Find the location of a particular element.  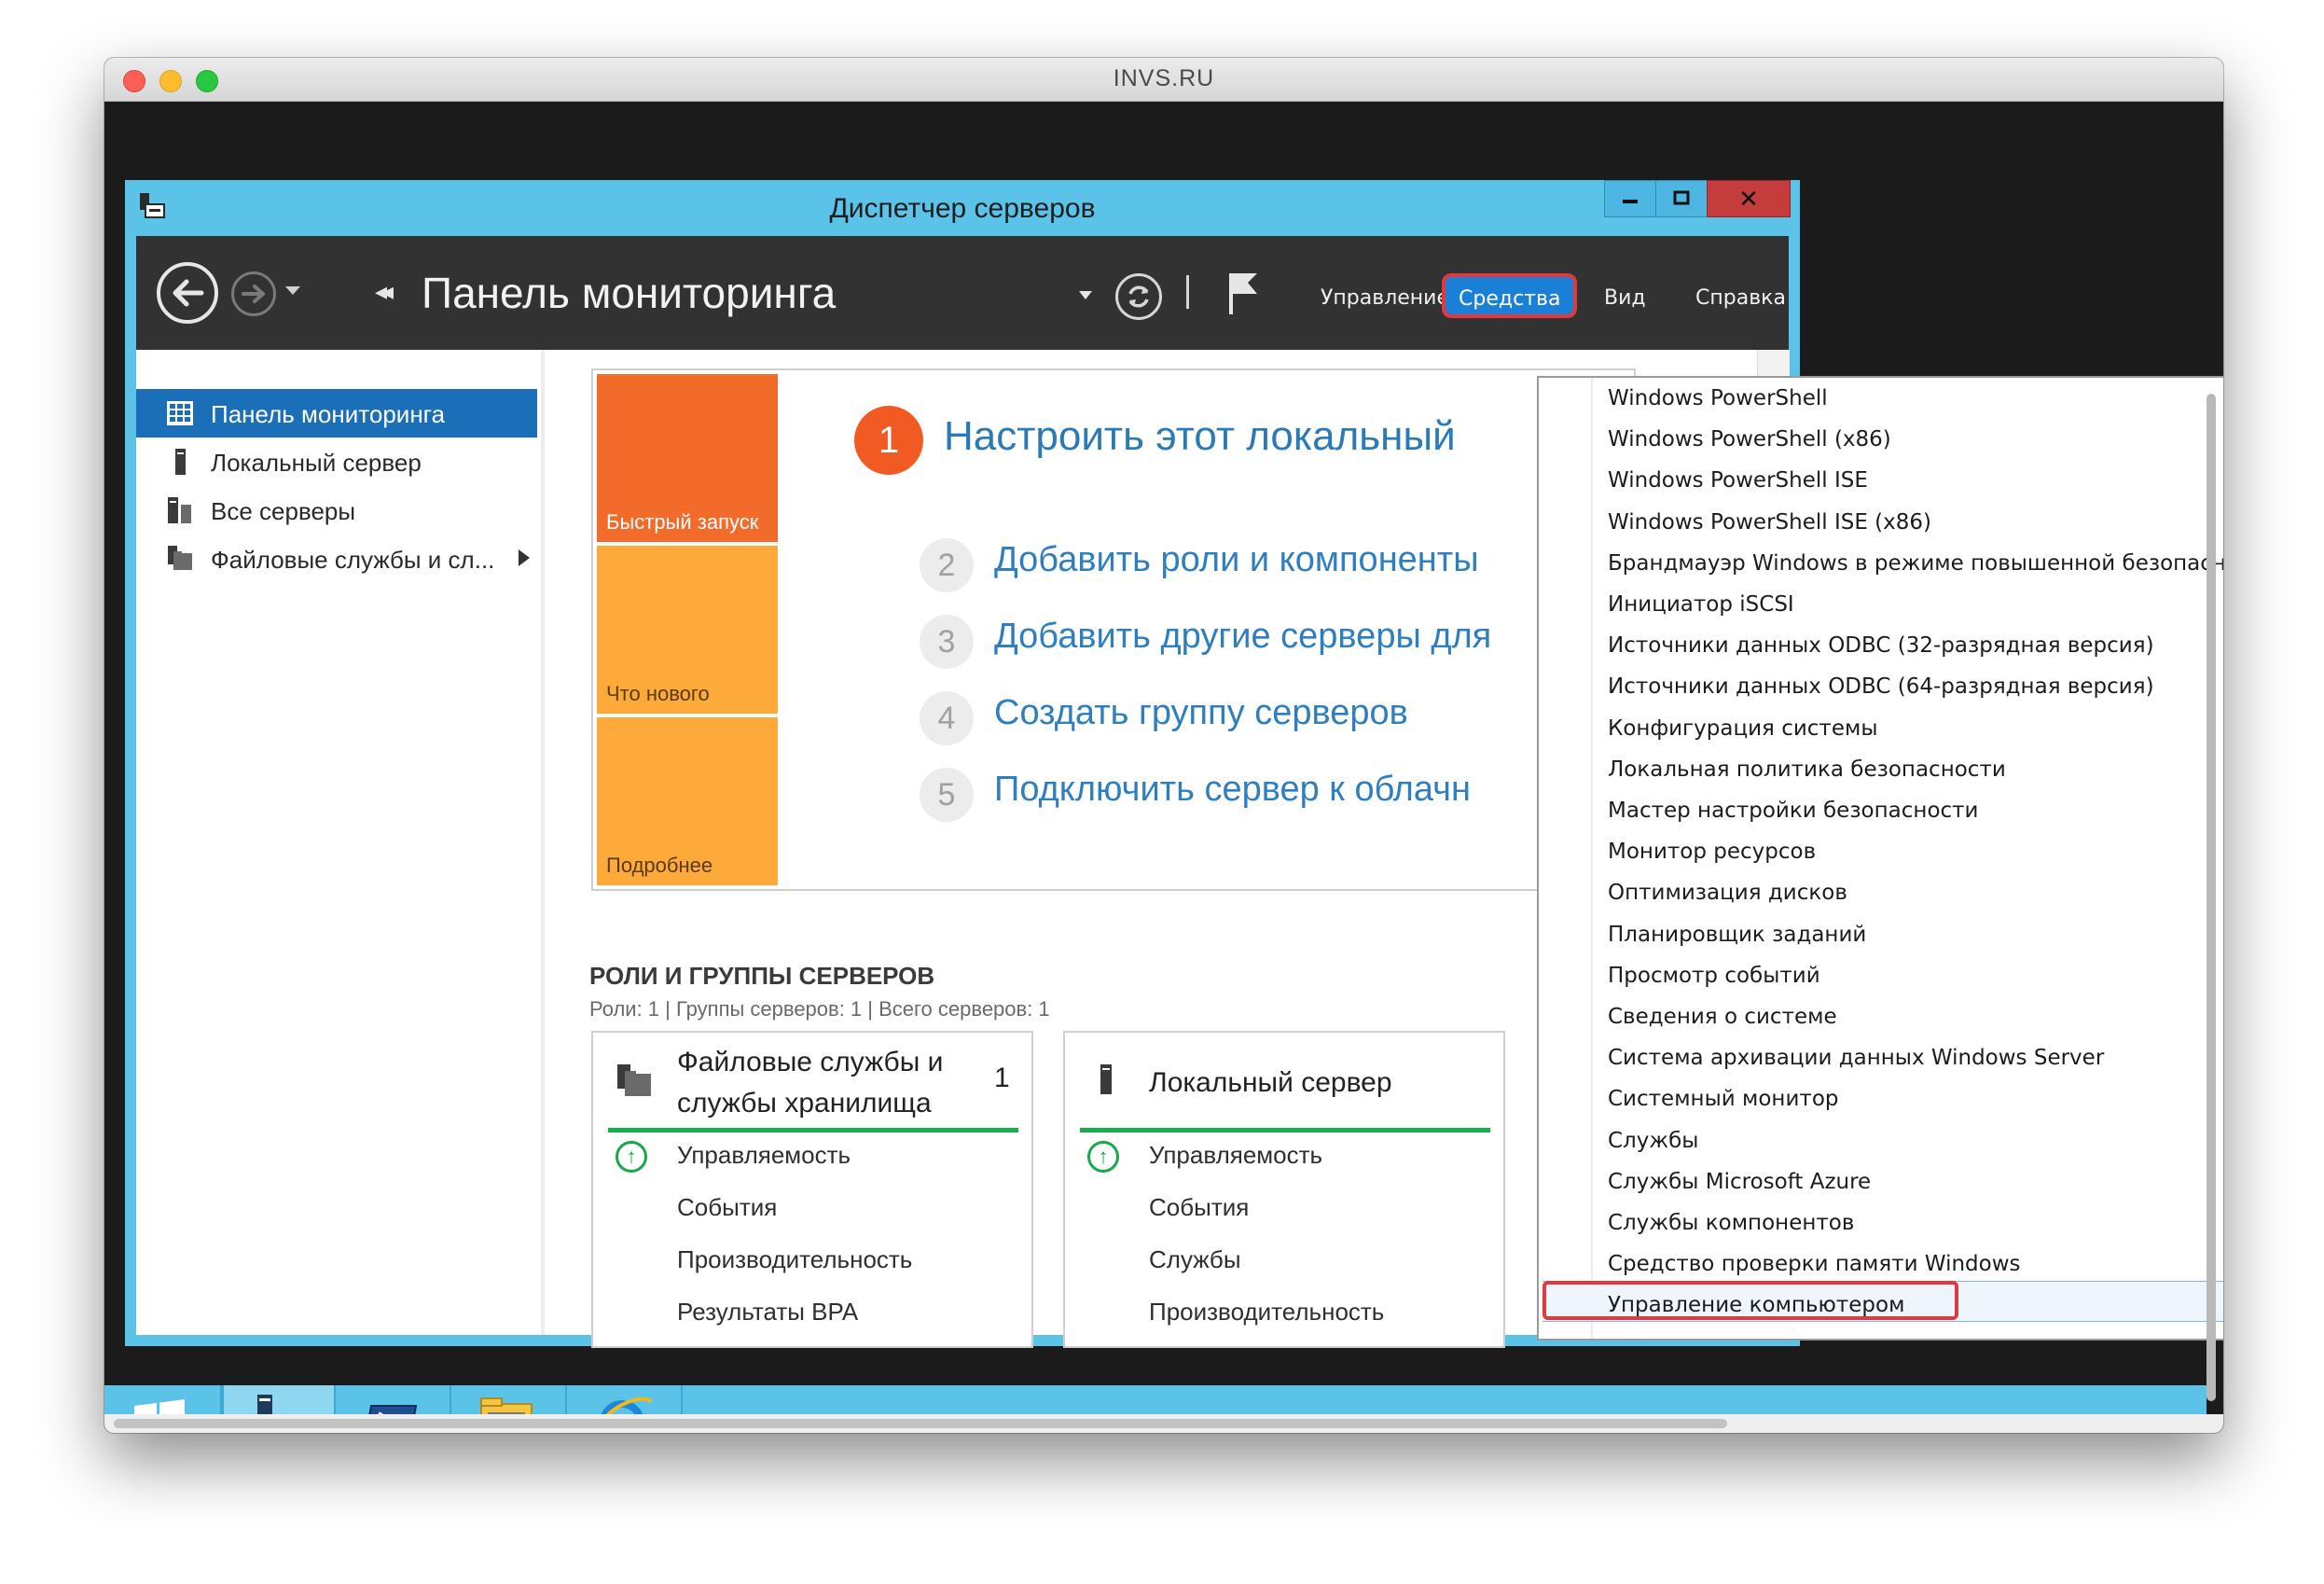

tools-menu-item: Службы компонентов is located at coordinates (1915, 1223).